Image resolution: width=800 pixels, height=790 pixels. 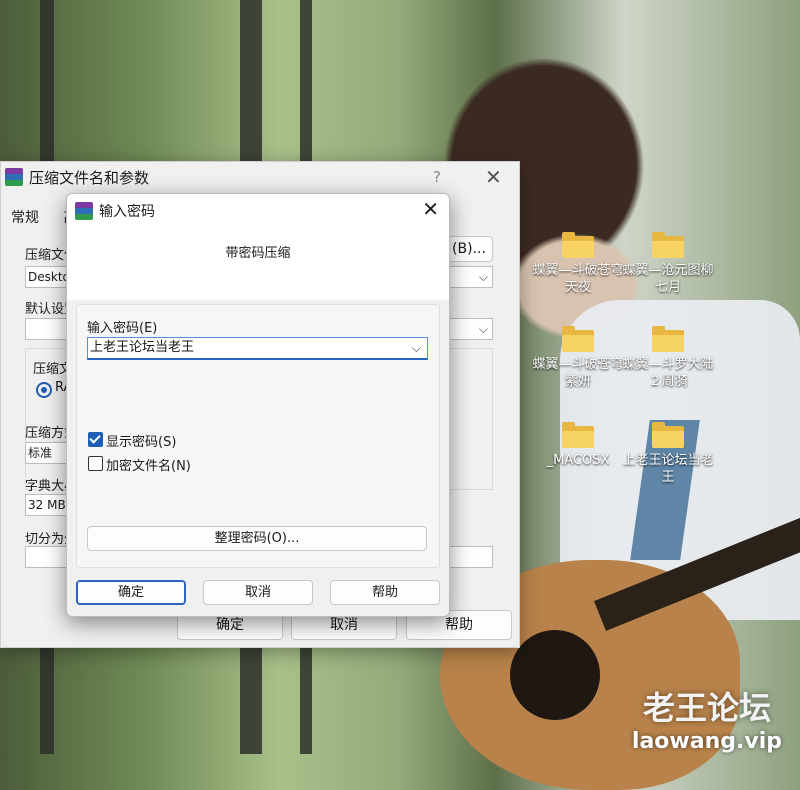 What do you see at coordinates (668, 279) in the screenshot?
I see `desktop-folder-label: 蝶翼—沧元图柳七月` at bounding box center [668, 279].